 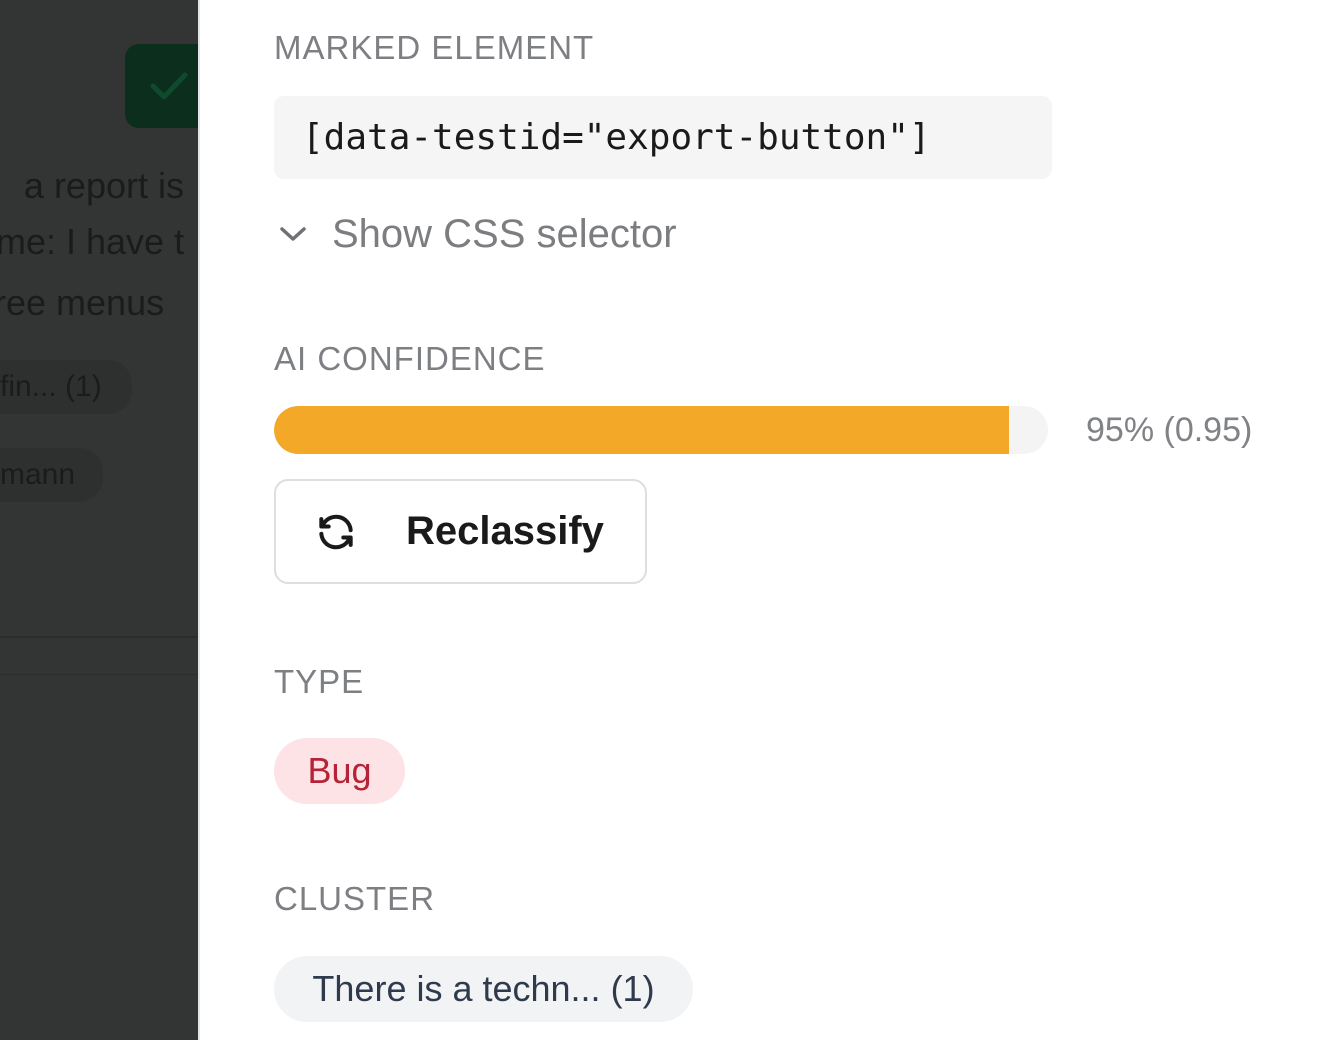 I want to click on background-text-line: ree menus, so click(x=82, y=302).